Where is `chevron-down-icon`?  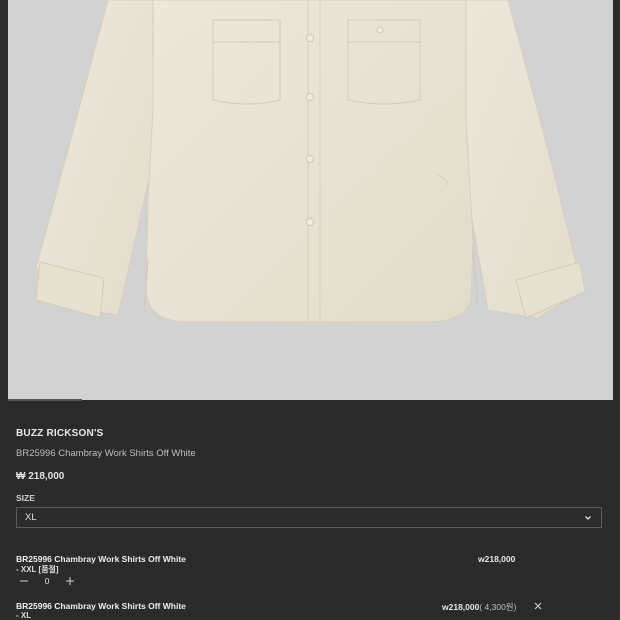
chevron-down-icon is located at coordinates (588, 517).